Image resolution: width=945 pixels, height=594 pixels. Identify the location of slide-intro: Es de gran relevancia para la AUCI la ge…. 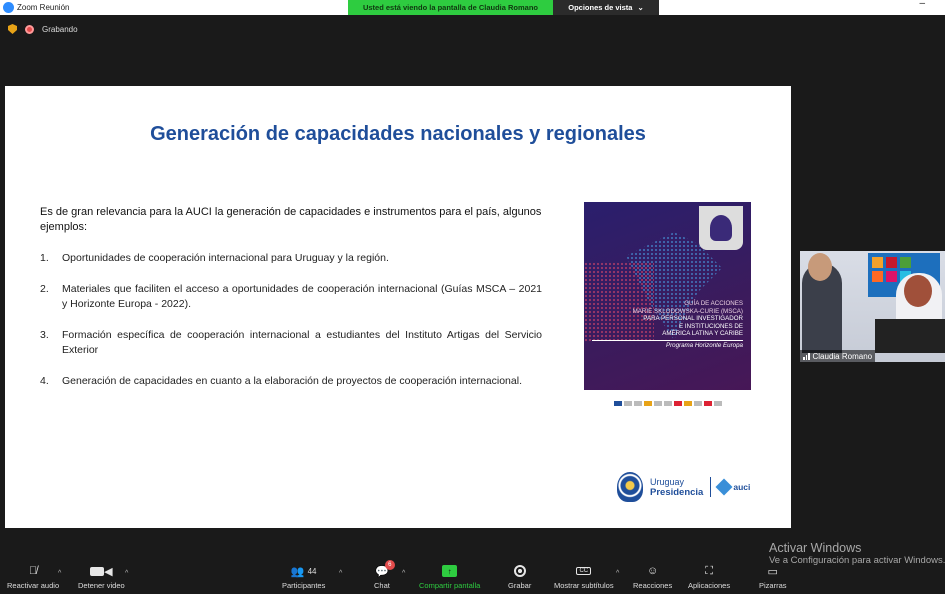
(291, 219).